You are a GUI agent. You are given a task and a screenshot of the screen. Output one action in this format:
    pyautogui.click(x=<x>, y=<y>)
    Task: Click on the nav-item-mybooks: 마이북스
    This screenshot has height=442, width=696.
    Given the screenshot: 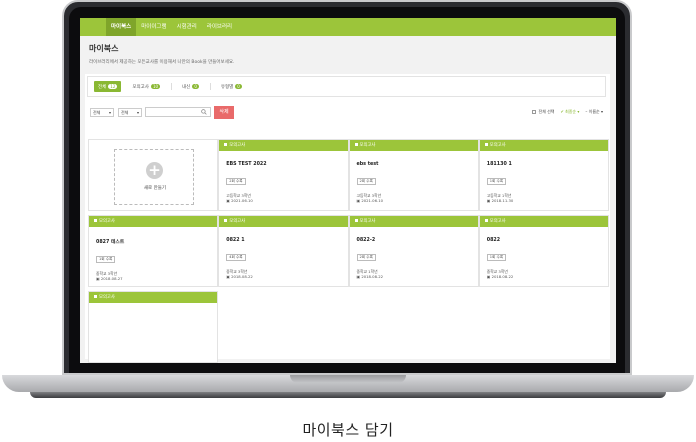 What is the action you would take?
    pyautogui.click(x=121, y=27)
    